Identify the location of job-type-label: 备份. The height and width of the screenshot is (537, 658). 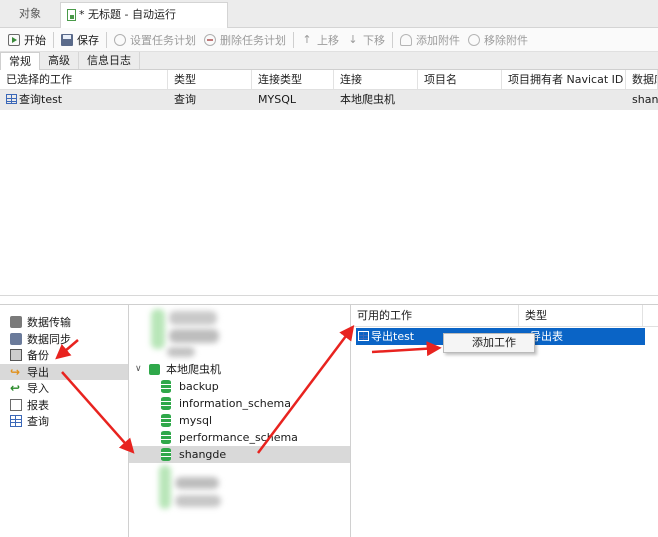
(38, 356).